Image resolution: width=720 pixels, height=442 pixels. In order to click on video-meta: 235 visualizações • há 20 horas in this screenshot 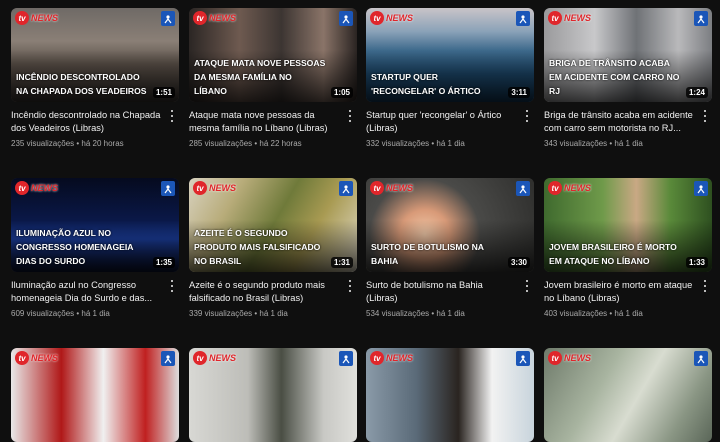, I will do `click(67, 143)`.